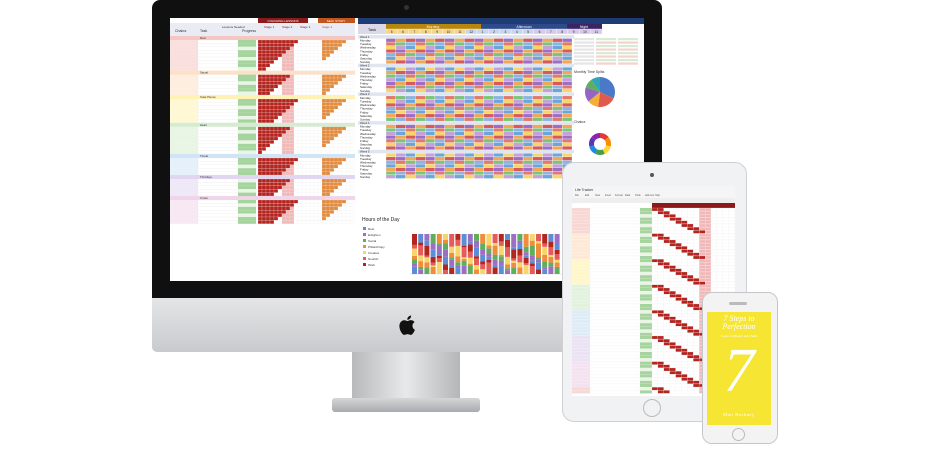 The width and height of the screenshot is (930, 450). What do you see at coordinates (579, 122) in the screenshot?
I see `chakra-title: Chakra` at bounding box center [579, 122].